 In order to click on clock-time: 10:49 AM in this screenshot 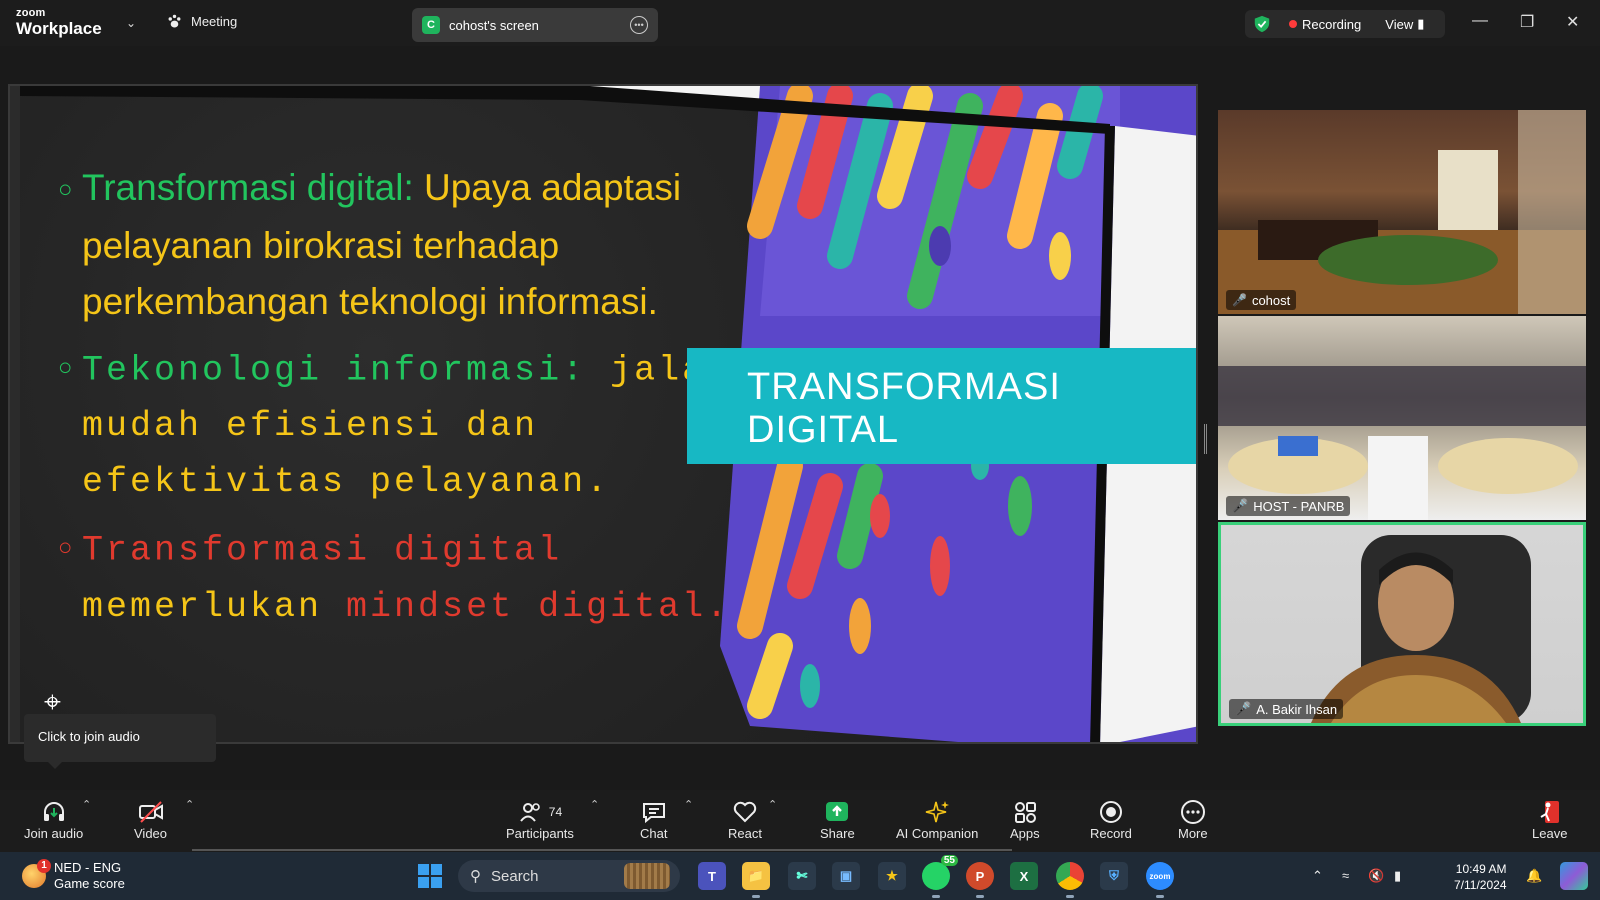, I will do `click(1481, 869)`.